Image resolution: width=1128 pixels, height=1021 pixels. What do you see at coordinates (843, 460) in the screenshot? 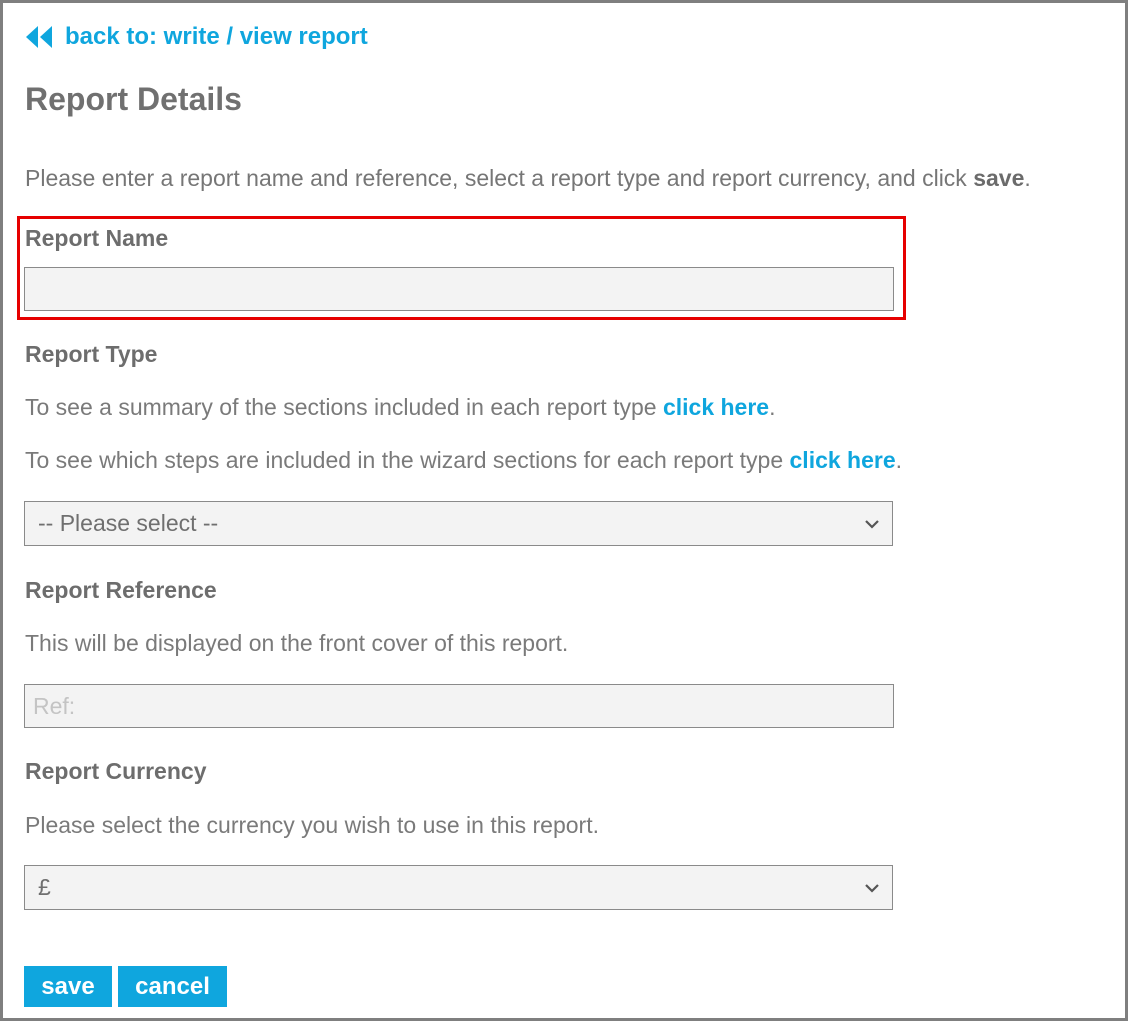
I see `wizard-click-here-link: click here` at bounding box center [843, 460].